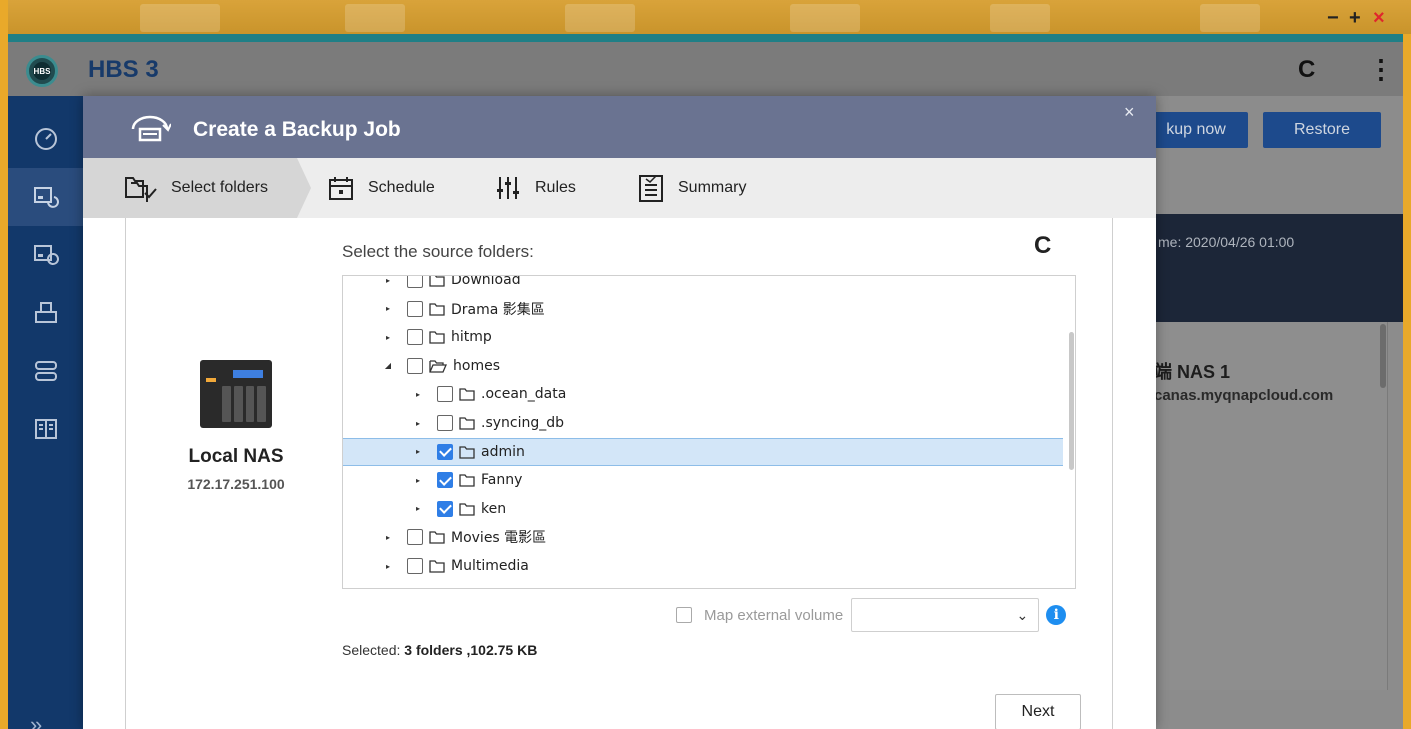 The width and height of the screenshot is (1411, 729). Describe the element at coordinates (439, 650) in the screenshot. I see `selected-summary: Selected: 3 folders ,102.75 KB` at that location.